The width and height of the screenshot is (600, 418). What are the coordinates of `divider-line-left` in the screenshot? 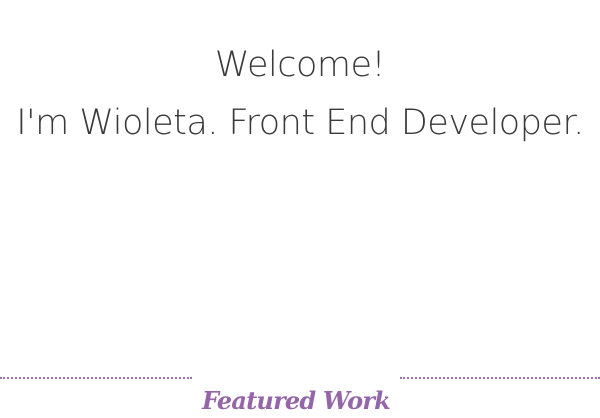 It's located at (96, 378).